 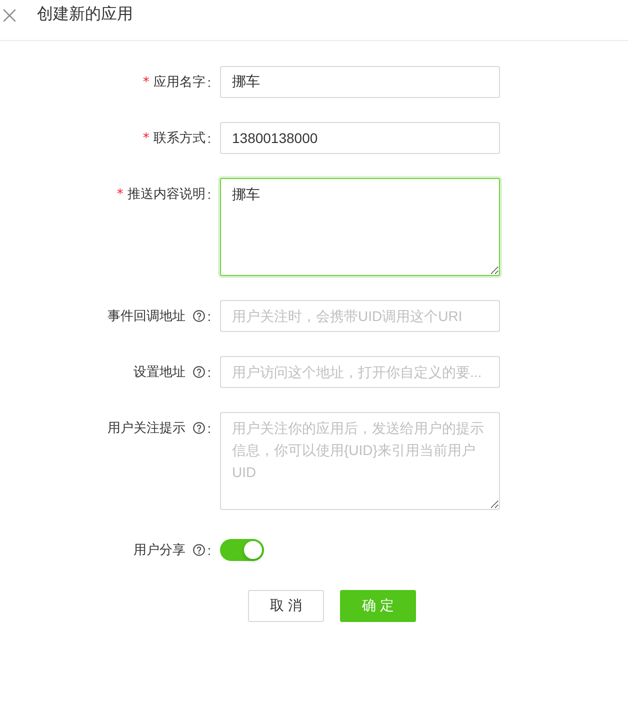 What do you see at coordinates (179, 82) in the screenshot?
I see `field-label: 应用名字` at bounding box center [179, 82].